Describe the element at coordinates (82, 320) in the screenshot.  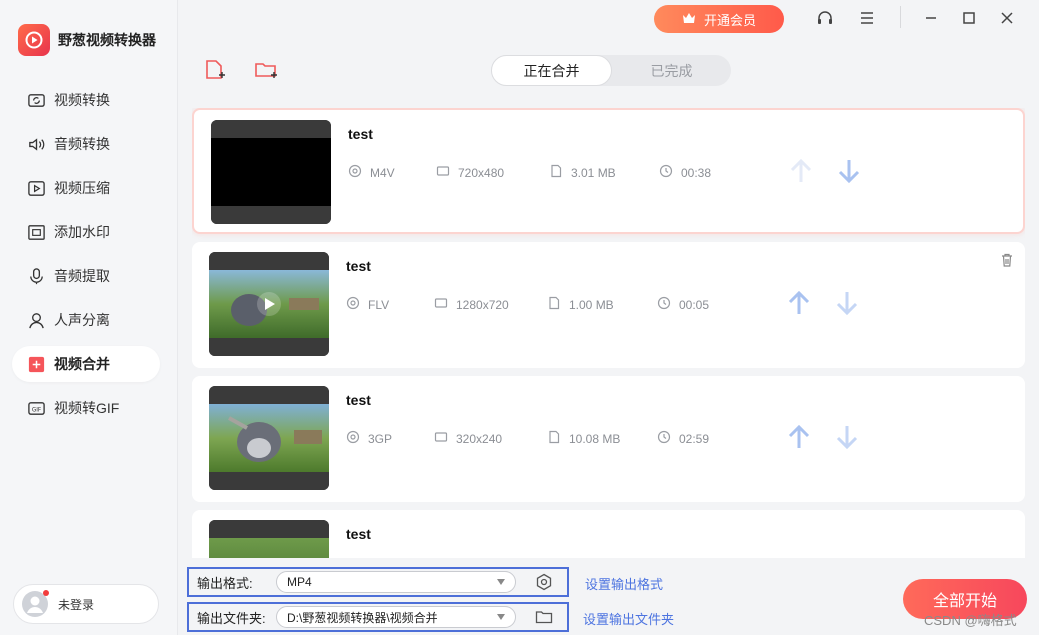
I see `sidebar-item-label: 人声分离` at that location.